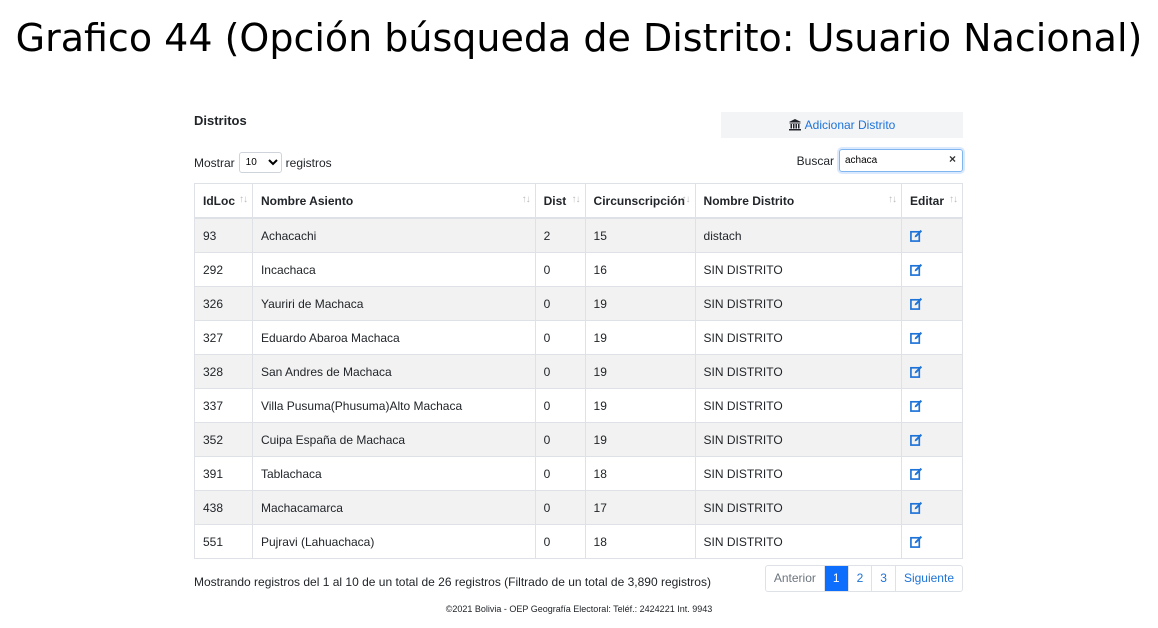 The height and width of the screenshot is (628, 1158). I want to click on header-editar: Editar ↑↓, so click(932, 201).